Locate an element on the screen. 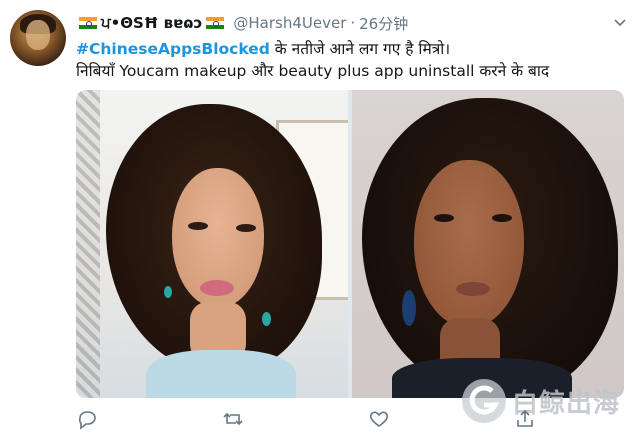 This screenshot has width=640, height=439. retweet-icon is located at coordinates (233, 419).